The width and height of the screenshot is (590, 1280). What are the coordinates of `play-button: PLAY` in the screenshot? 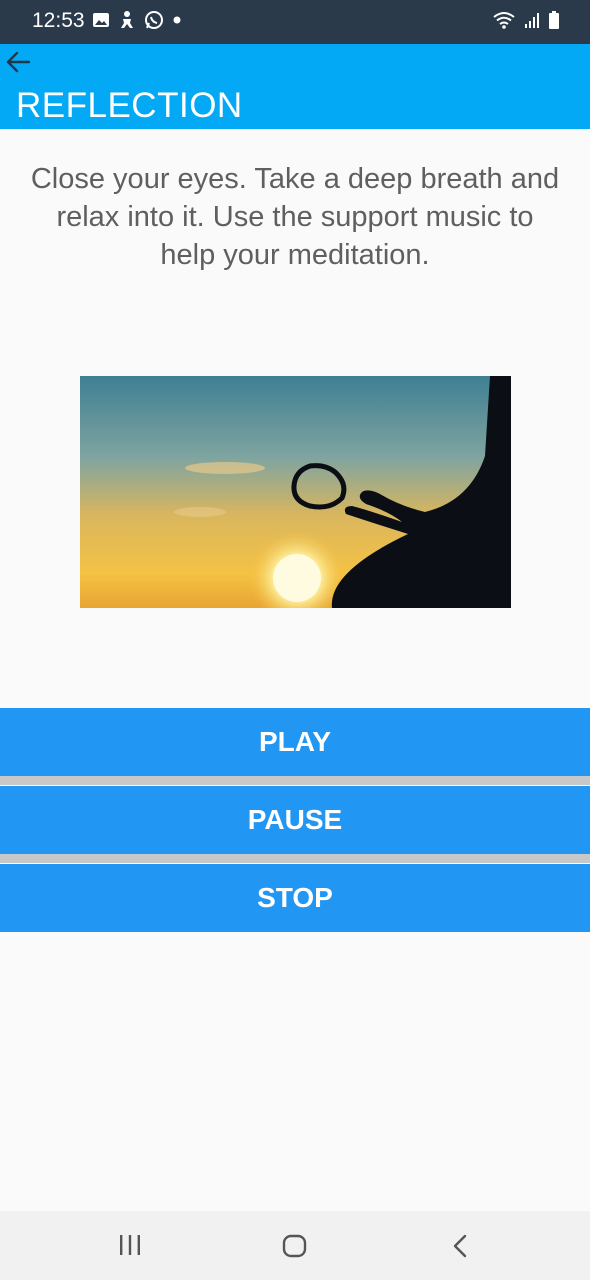 It's located at (295, 742).